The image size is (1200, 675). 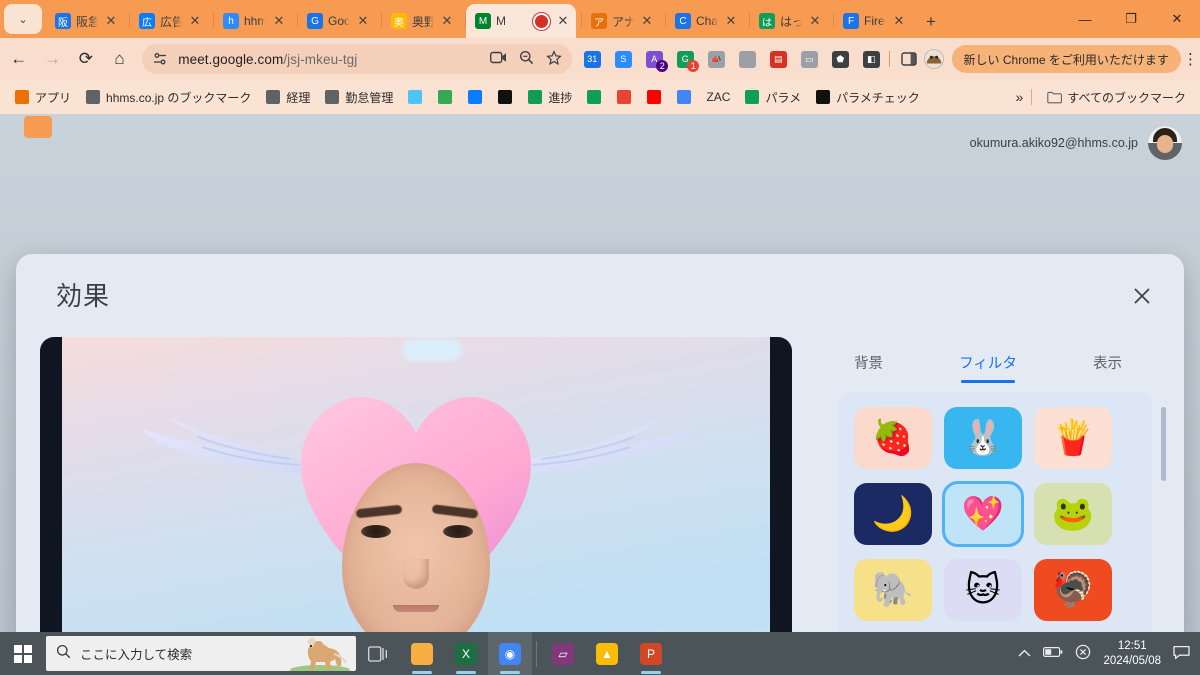 What do you see at coordinates (1190, 59) in the screenshot?
I see `chrome-menu-button: ⋮` at bounding box center [1190, 59].